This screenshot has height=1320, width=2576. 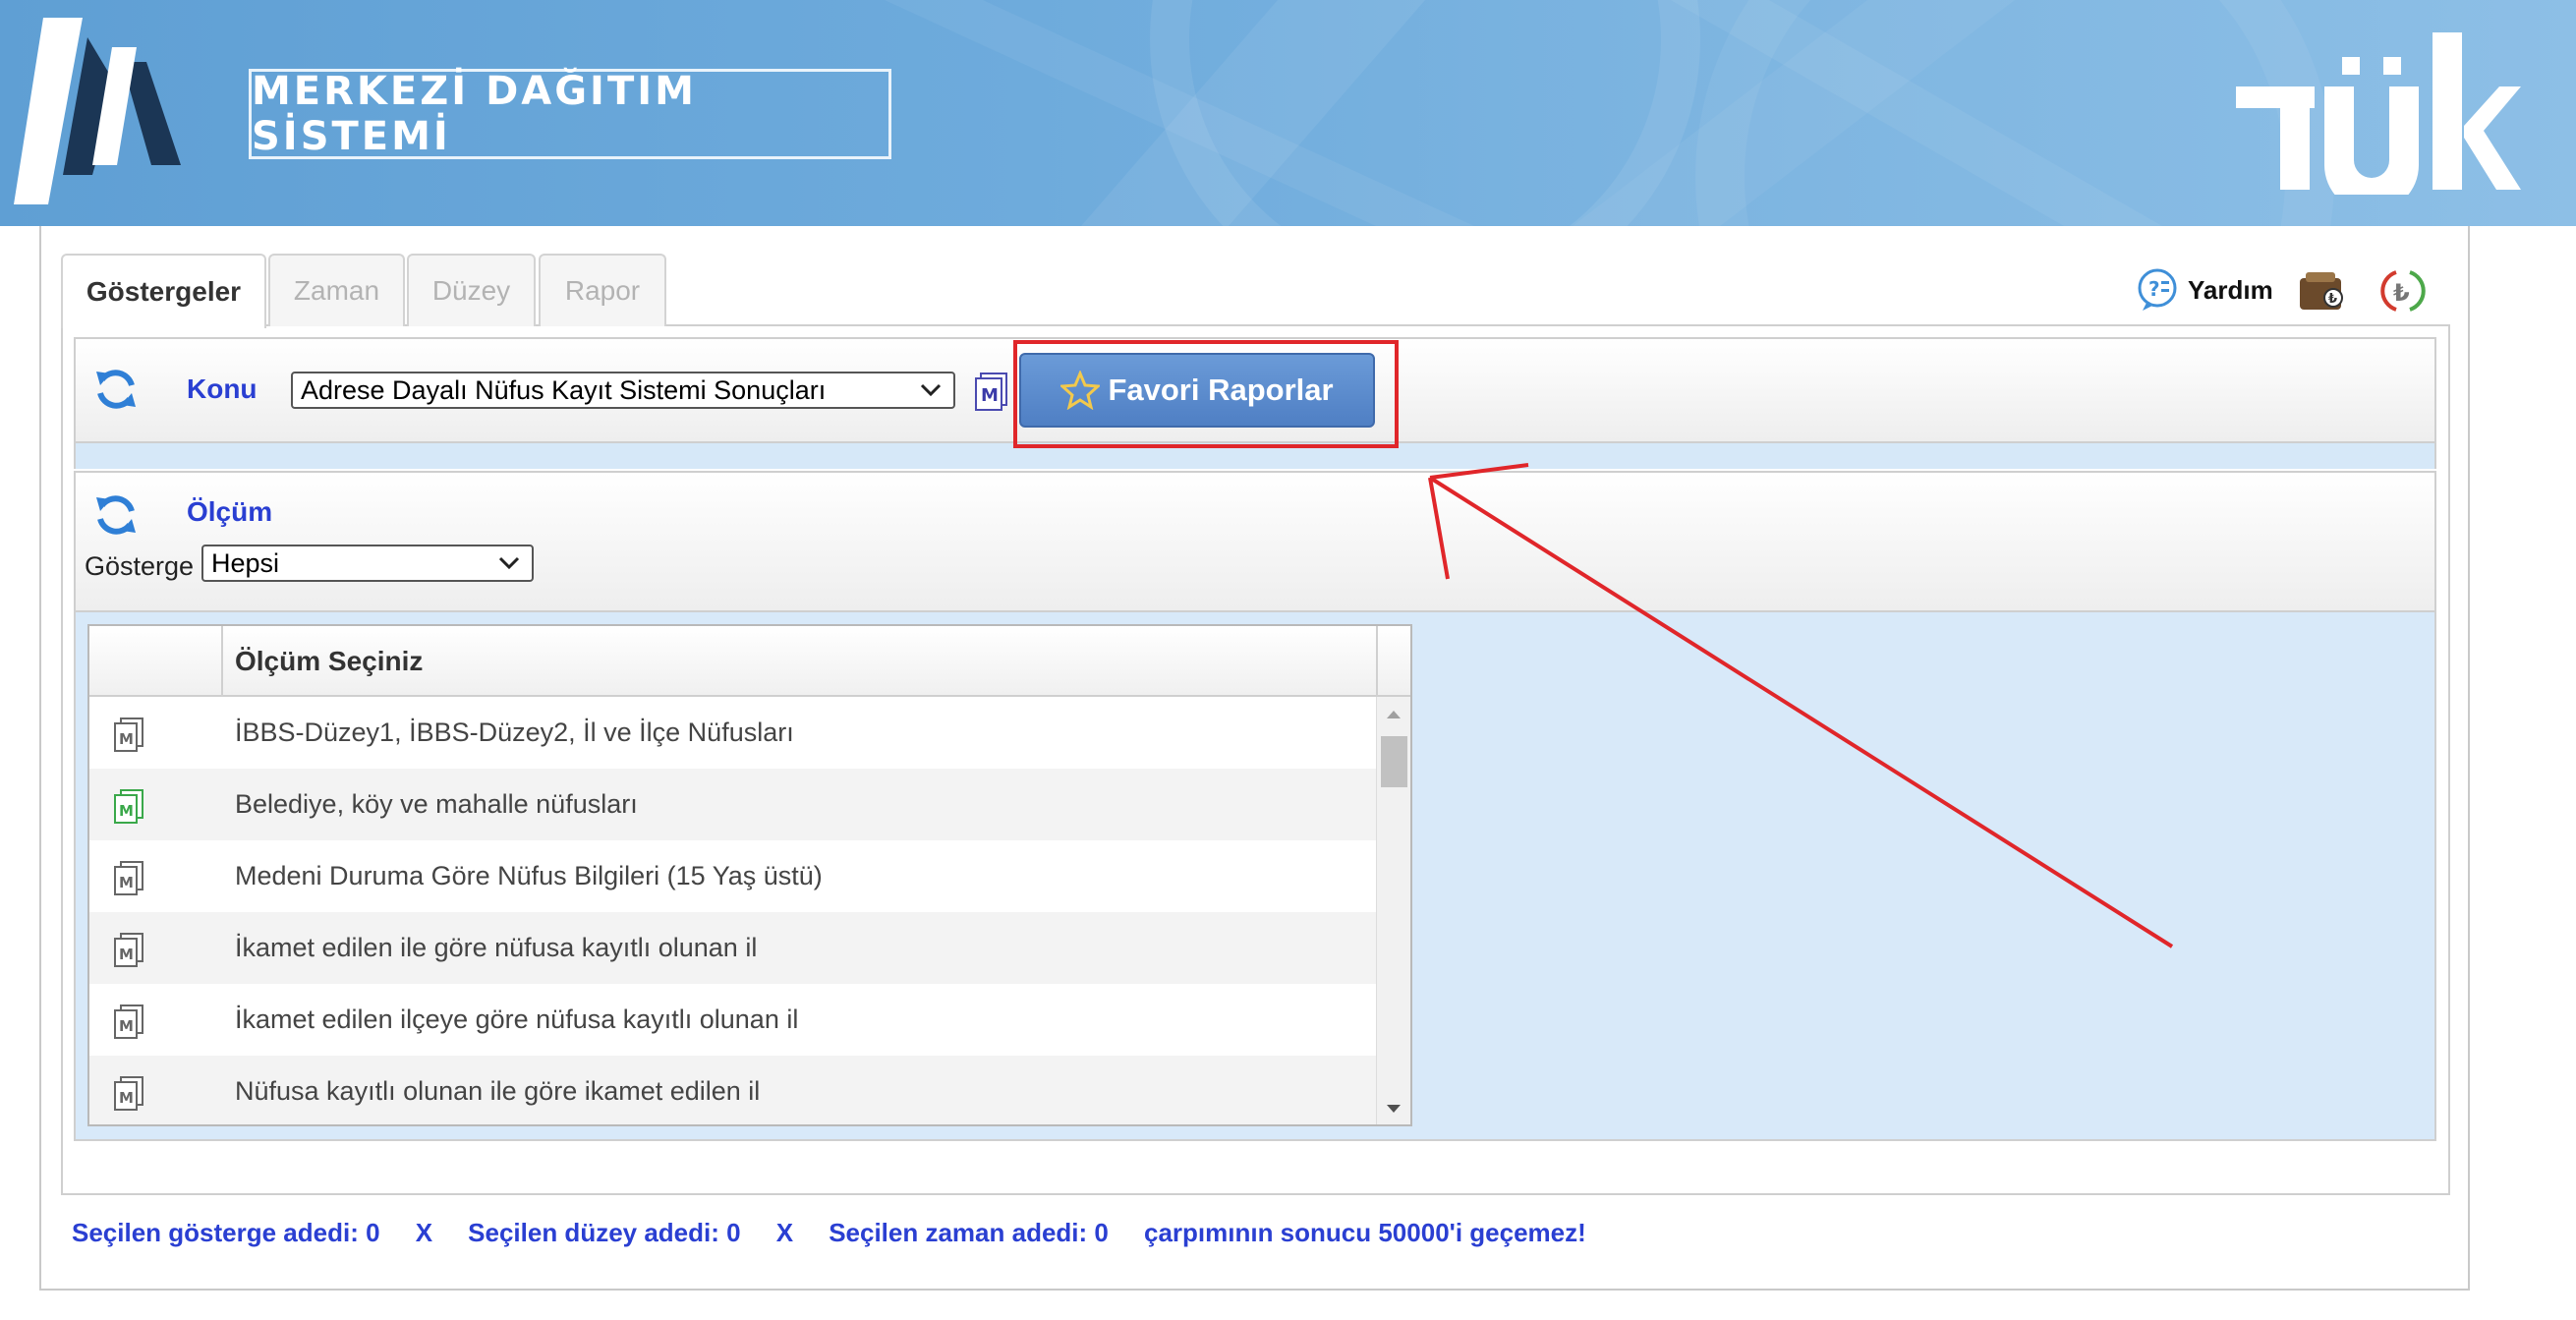 I want to click on tab-label: Göstergeler, so click(x=164, y=291).